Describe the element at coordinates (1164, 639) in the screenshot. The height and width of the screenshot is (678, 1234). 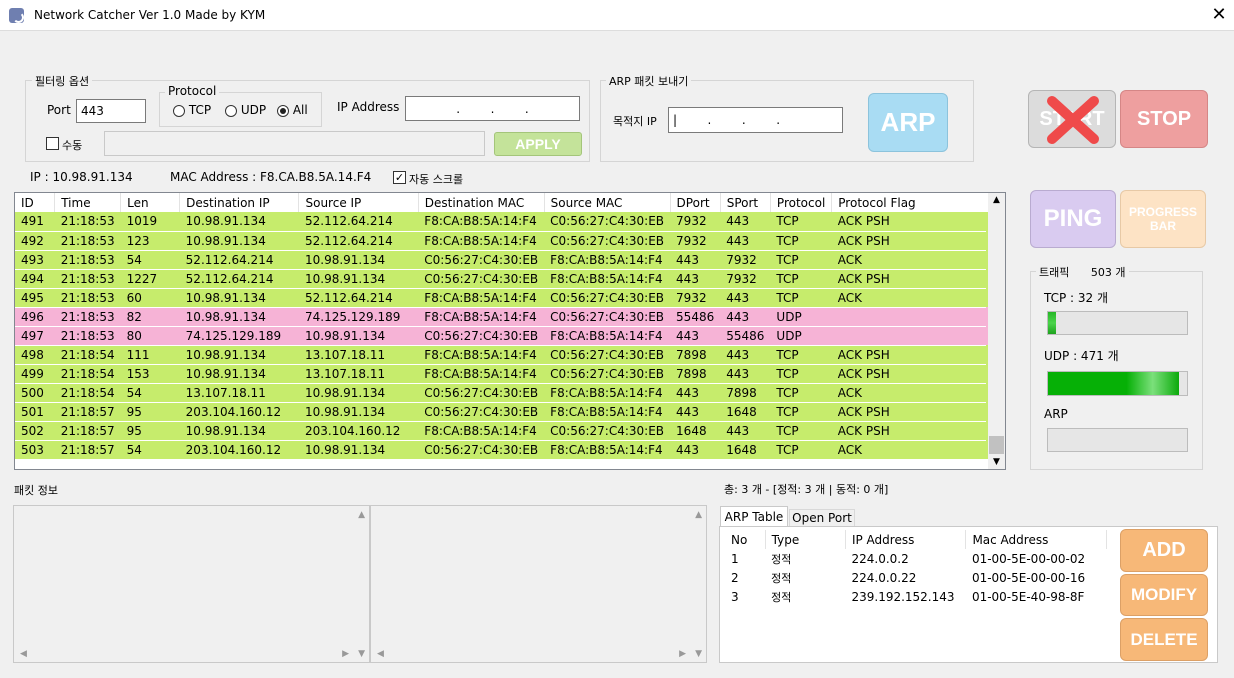
I see `delete-button: DELETE` at that location.